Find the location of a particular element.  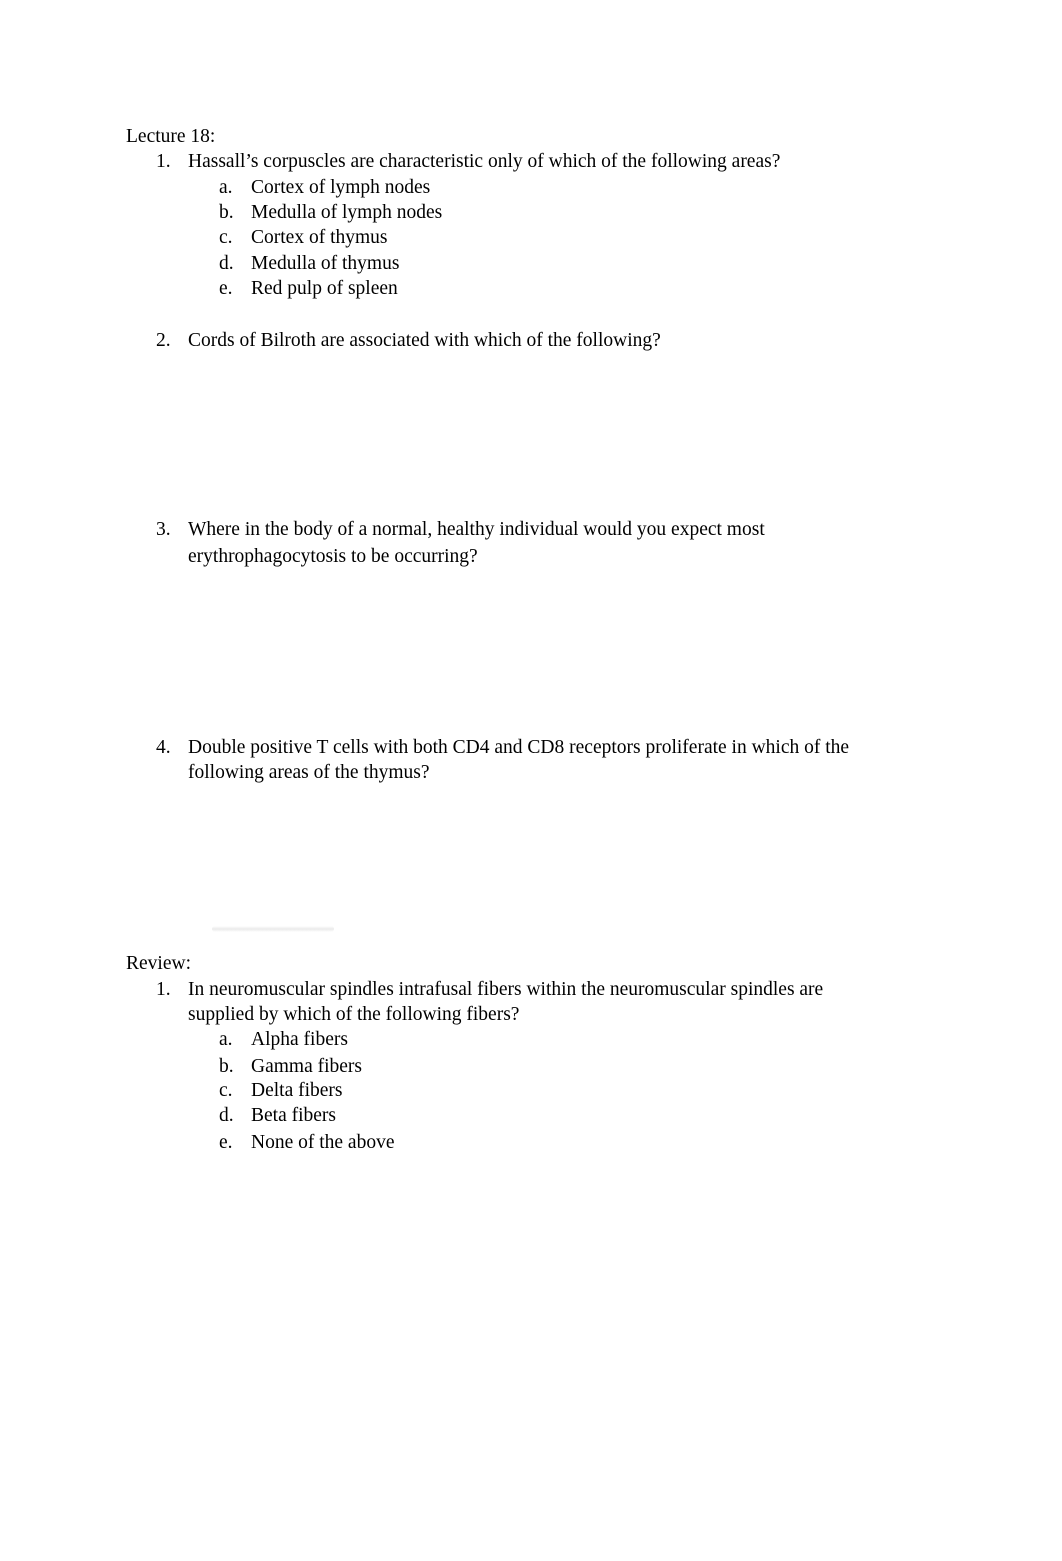

question-number: 3. is located at coordinates (163, 529).